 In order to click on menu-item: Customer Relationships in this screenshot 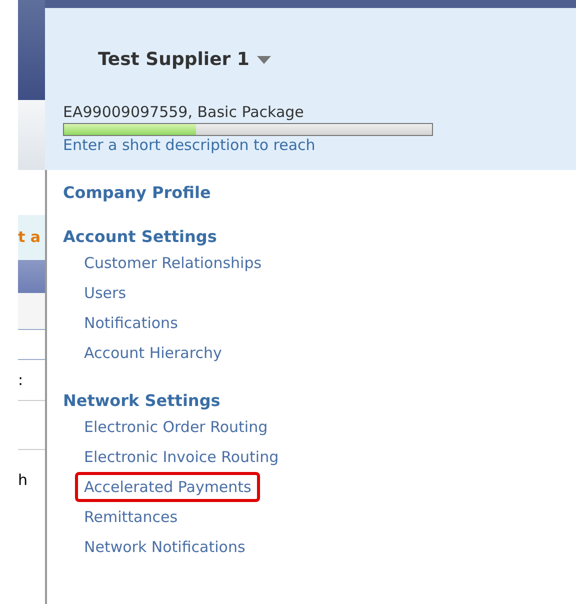, I will do `click(173, 263)`.